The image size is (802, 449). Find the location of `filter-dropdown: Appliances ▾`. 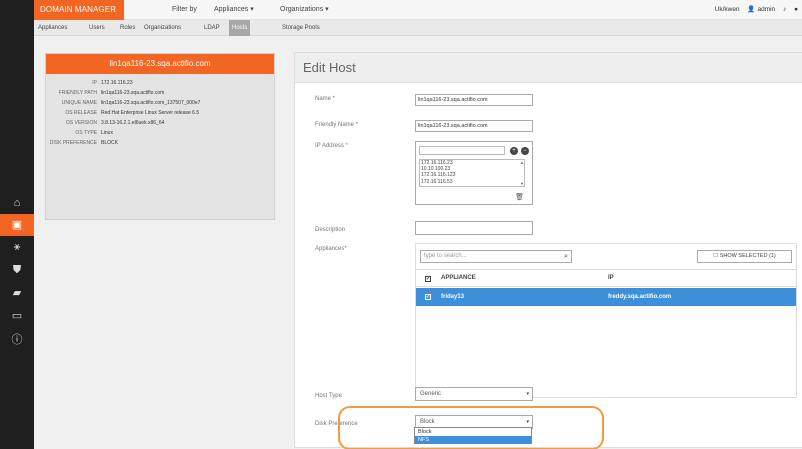

filter-dropdown: Appliances ▾ is located at coordinates (234, 10).